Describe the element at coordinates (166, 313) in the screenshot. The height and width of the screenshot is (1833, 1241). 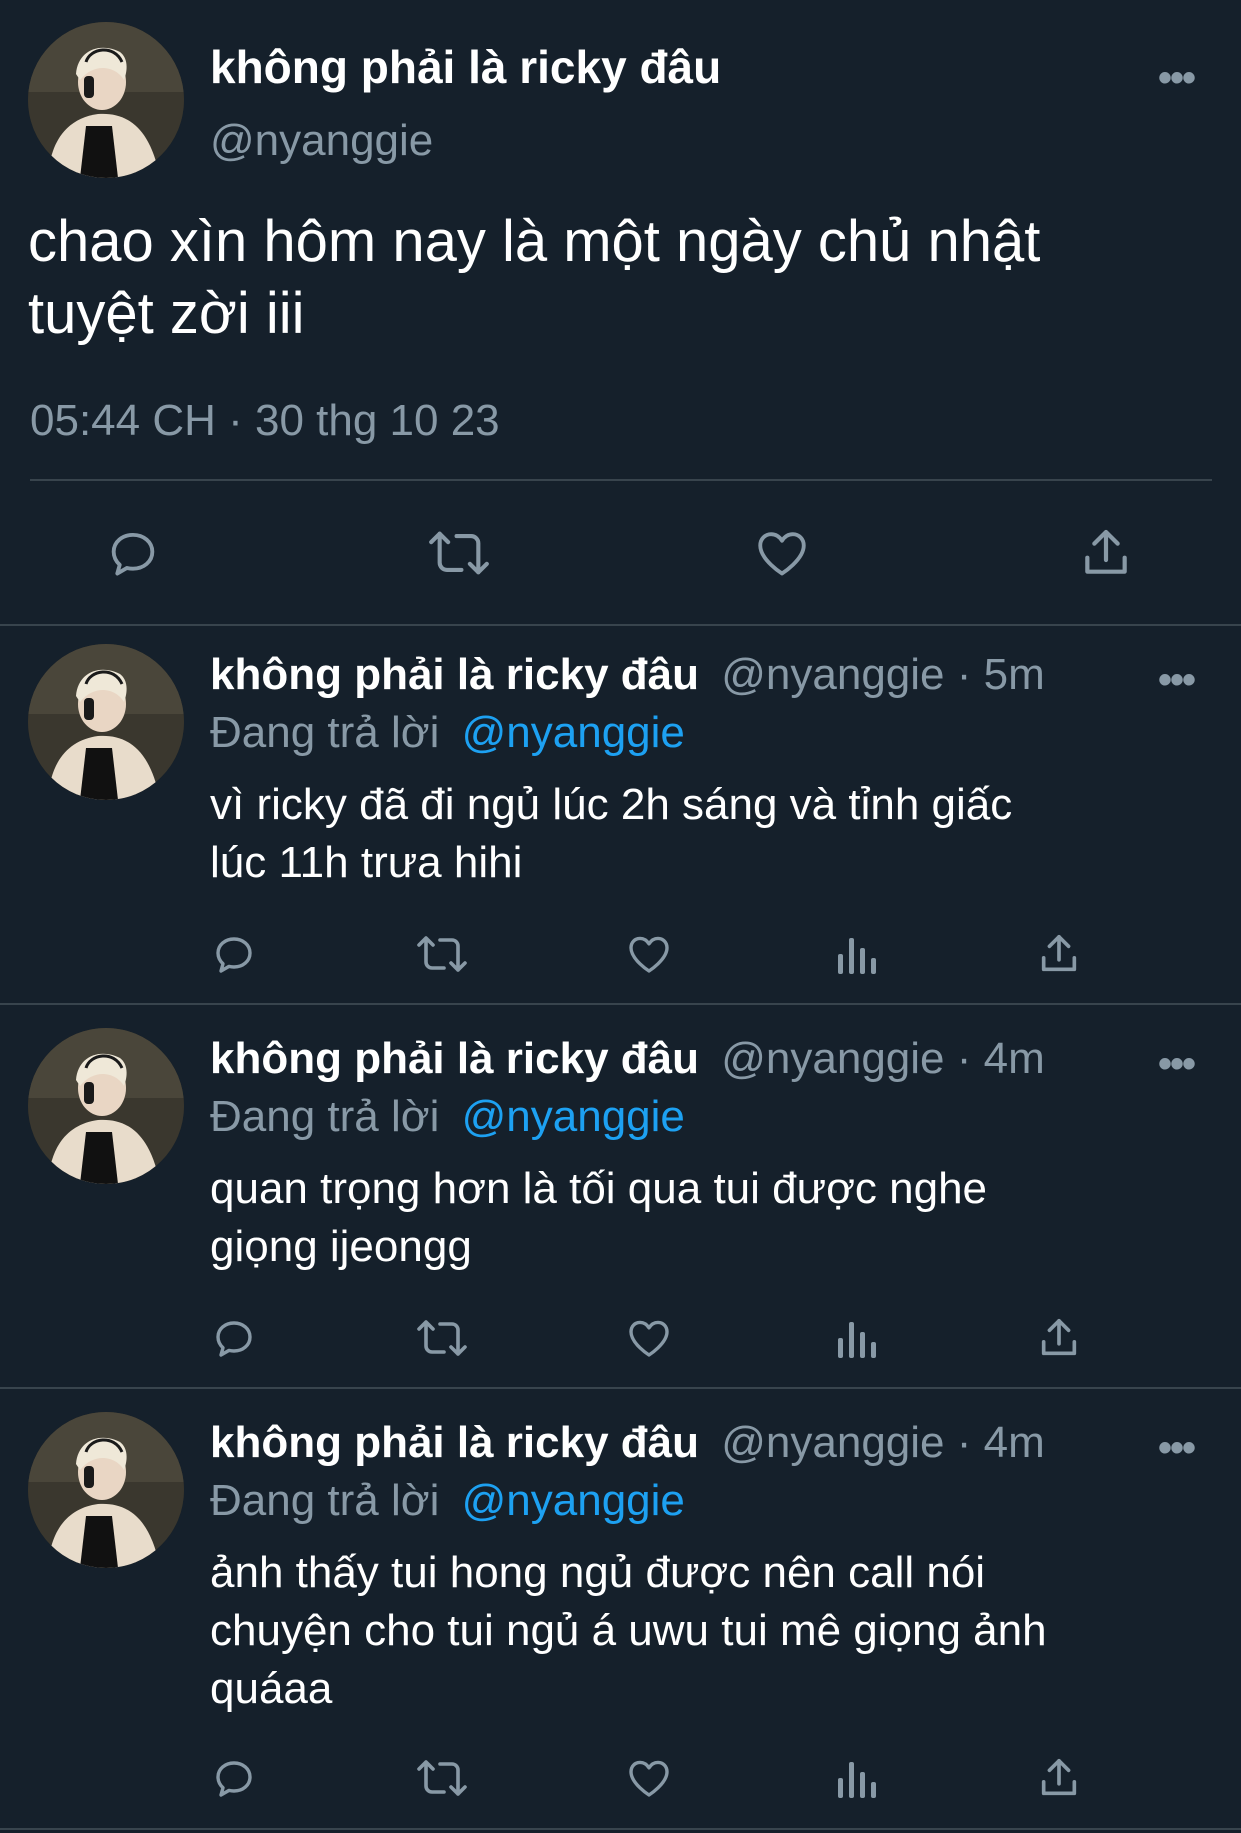
I see `tweet-text-line: tuyệt zời iii` at that location.